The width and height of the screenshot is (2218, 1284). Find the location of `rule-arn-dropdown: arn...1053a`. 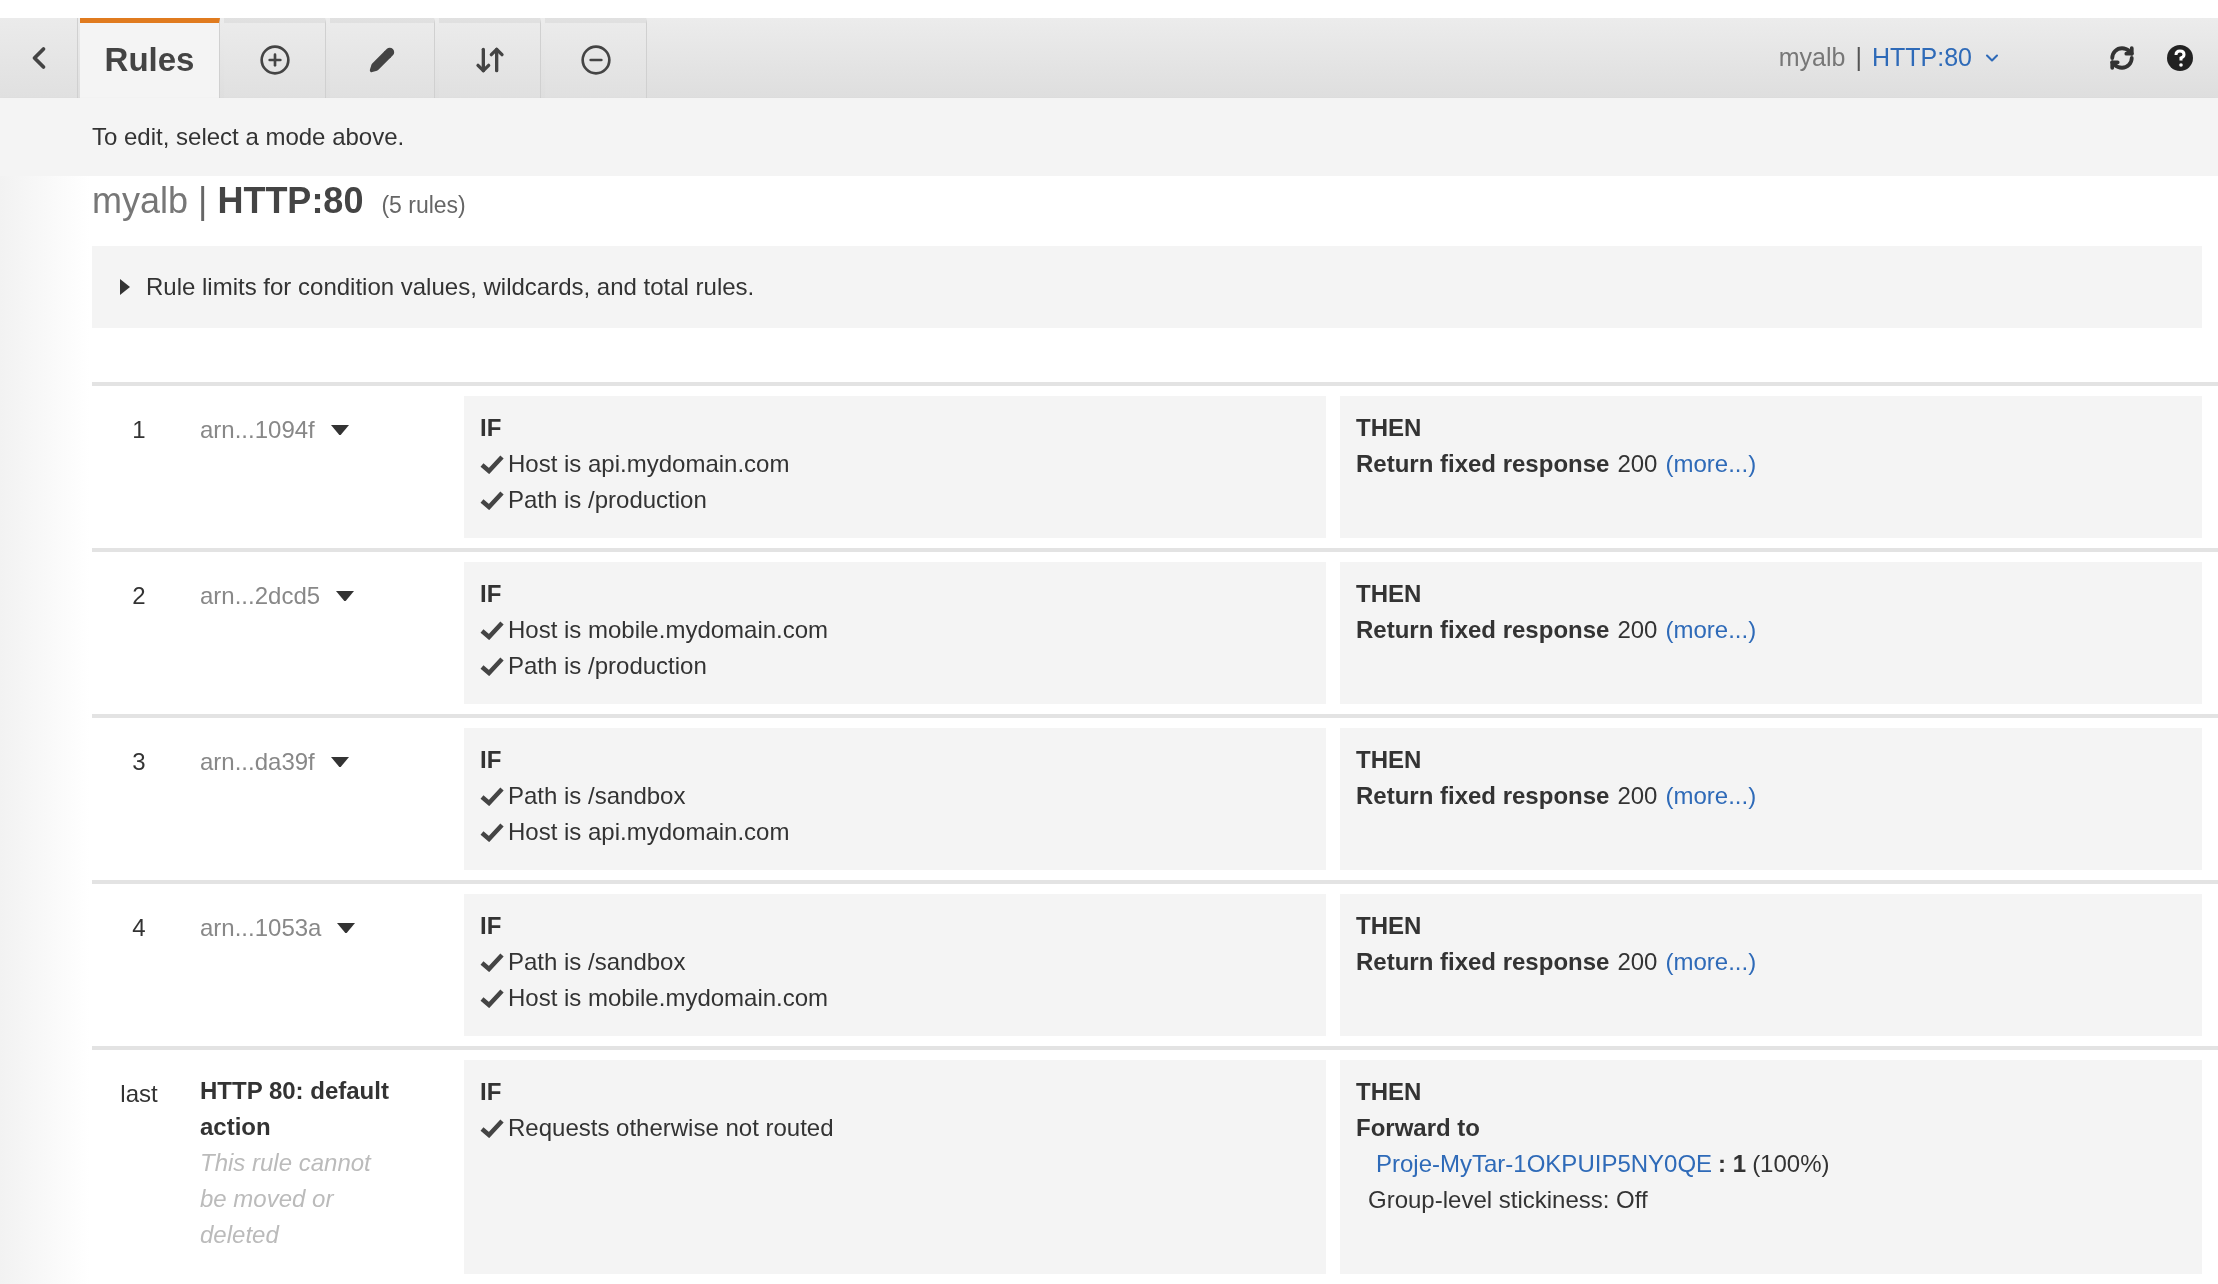

rule-arn-dropdown: arn...1053a is located at coordinates (278, 928).